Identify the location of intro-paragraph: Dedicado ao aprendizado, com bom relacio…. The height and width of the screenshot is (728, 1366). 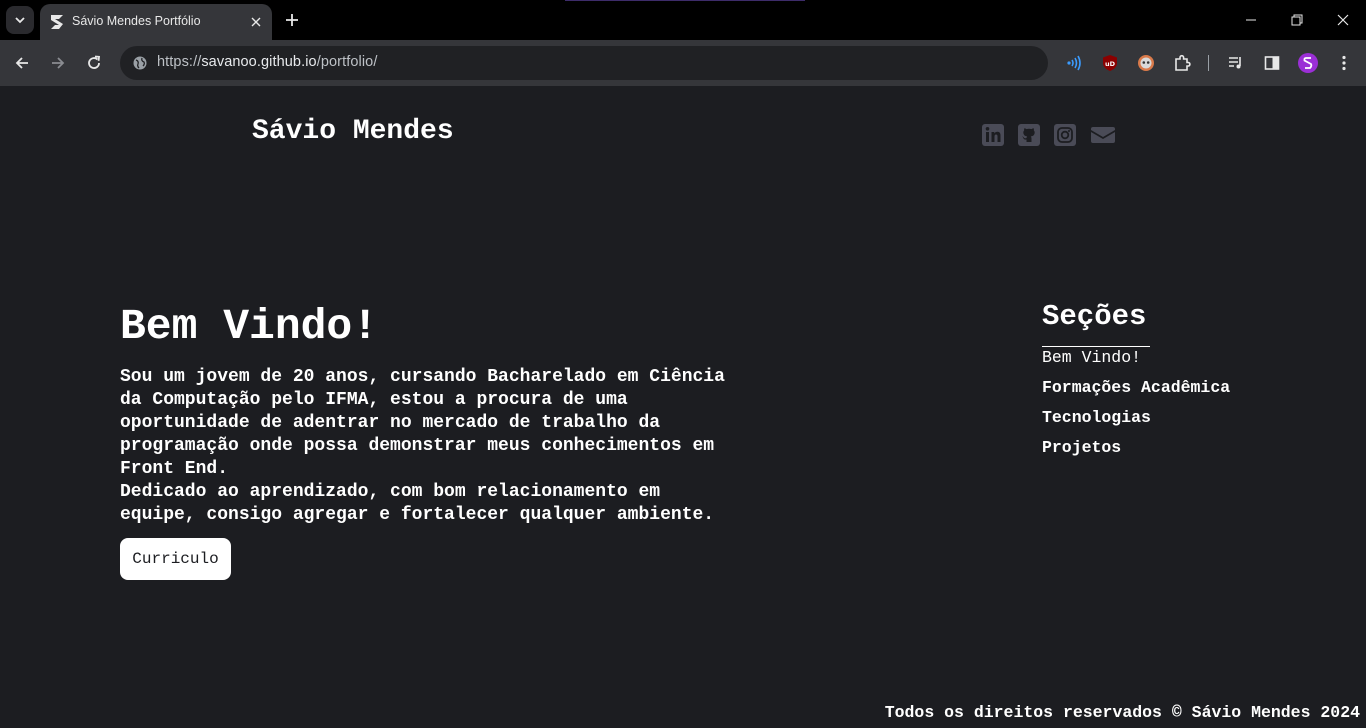
(417, 503).